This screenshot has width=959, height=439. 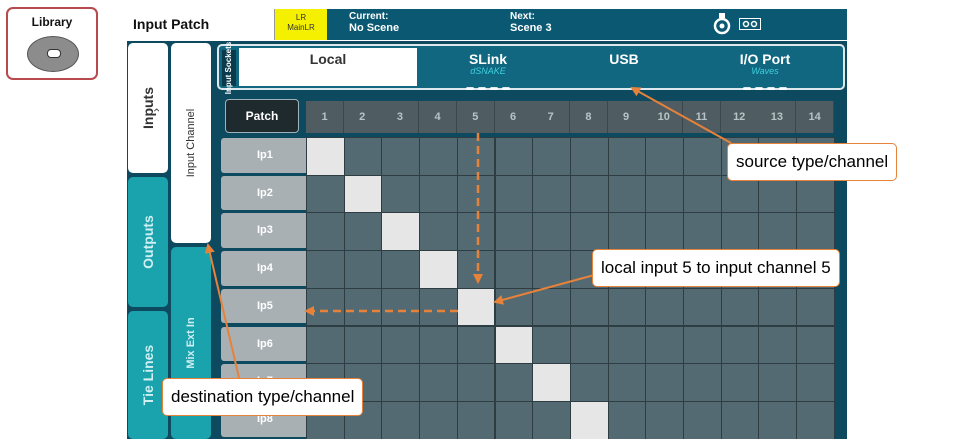 I want to click on destination-annotation: destination type/channel, so click(x=263, y=397).